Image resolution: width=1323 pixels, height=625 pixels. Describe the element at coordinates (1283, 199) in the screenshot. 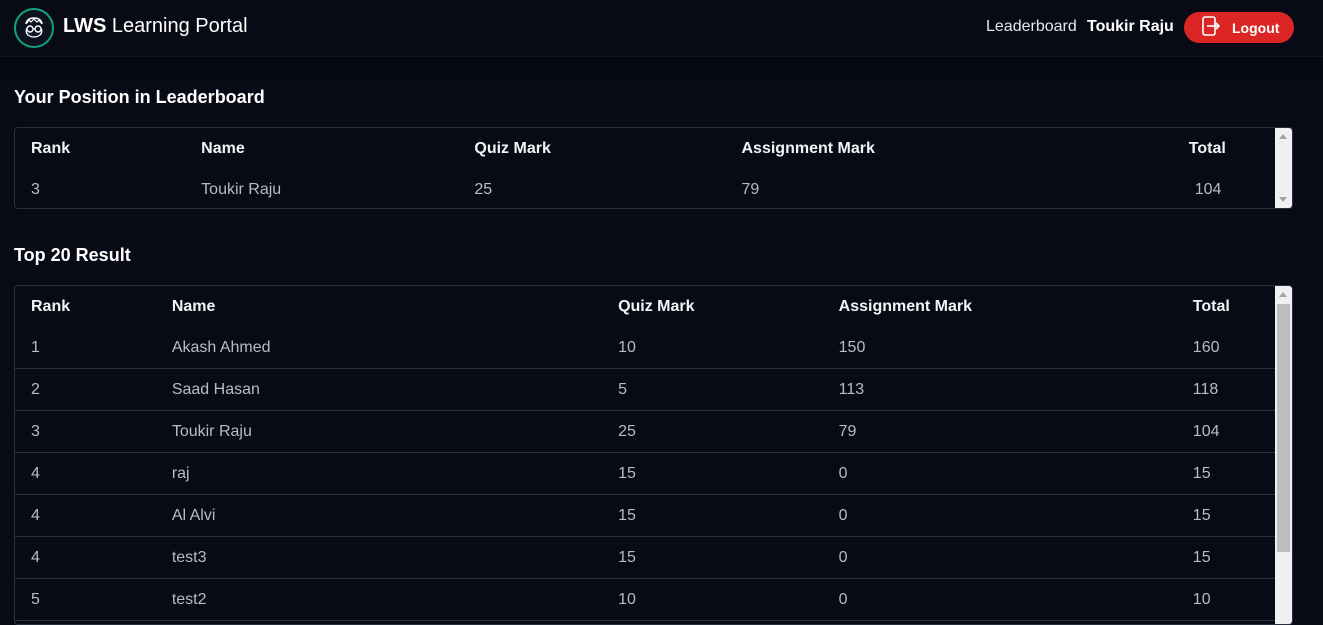

I see `scroll-down-arrow-icon` at that location.